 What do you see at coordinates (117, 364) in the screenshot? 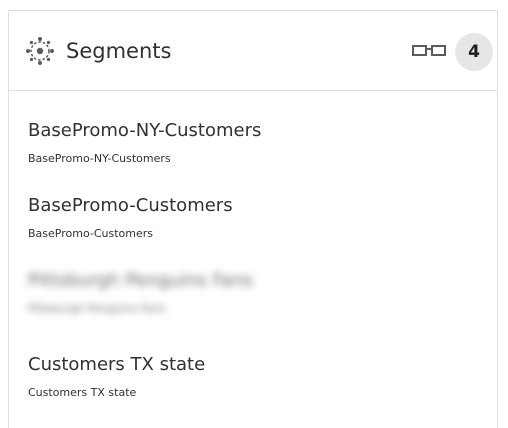
I see `segment-name: Customers TX state` at bounding box center [117, 364].